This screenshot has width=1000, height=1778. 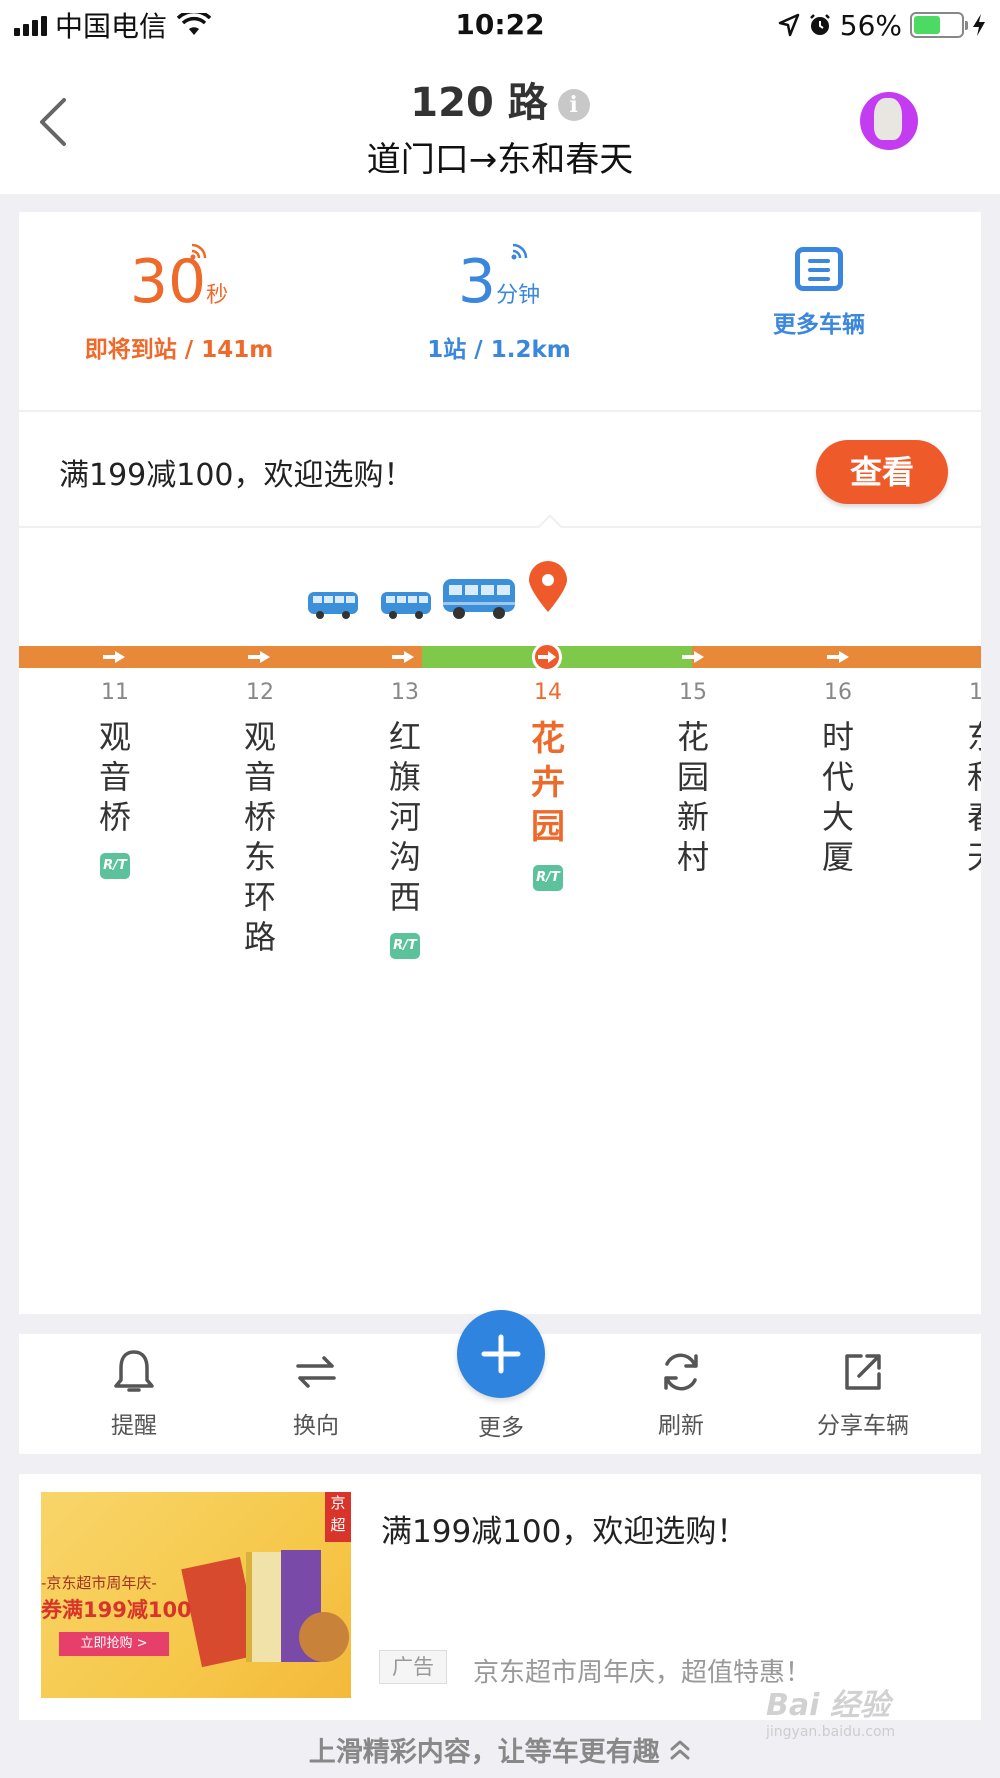 I want to click on route-direction: 道门口→东和春天, so click(x=500, y=160).